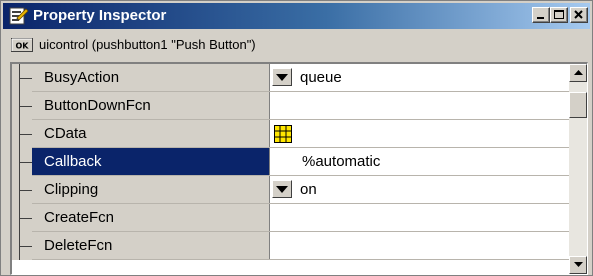  I want to click on ok-button-icon: OK, so click(22, 44).